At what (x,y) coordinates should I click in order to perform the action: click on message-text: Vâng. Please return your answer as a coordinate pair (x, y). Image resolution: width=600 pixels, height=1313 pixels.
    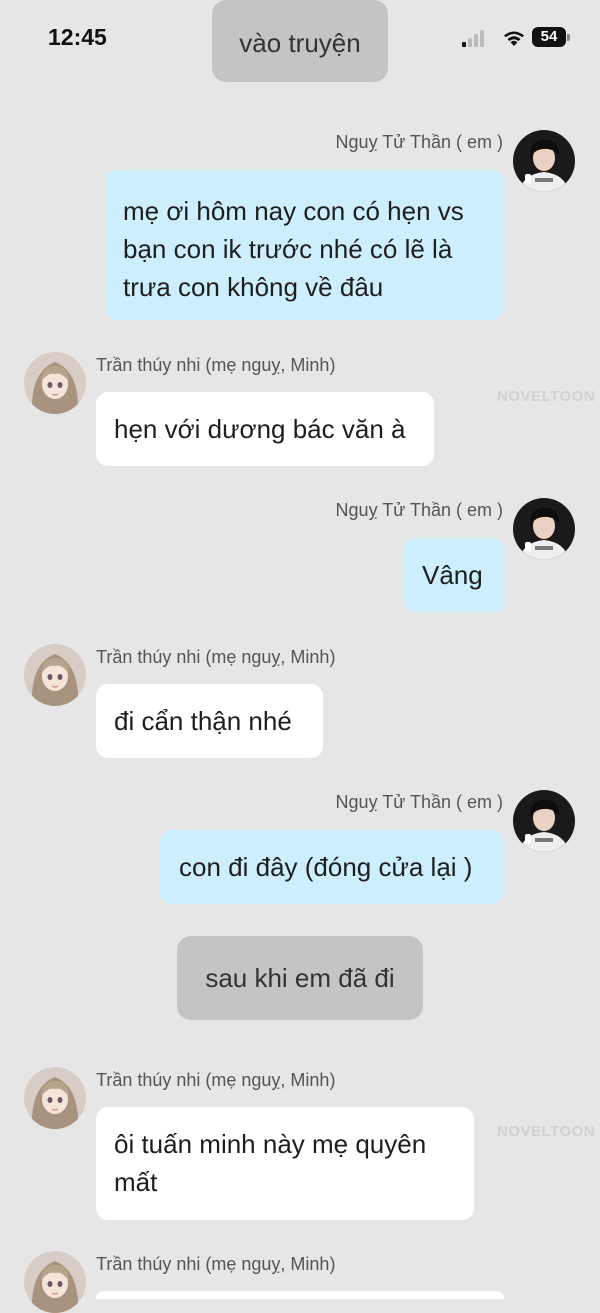
    Looking at the image, I should click on (452, 575).